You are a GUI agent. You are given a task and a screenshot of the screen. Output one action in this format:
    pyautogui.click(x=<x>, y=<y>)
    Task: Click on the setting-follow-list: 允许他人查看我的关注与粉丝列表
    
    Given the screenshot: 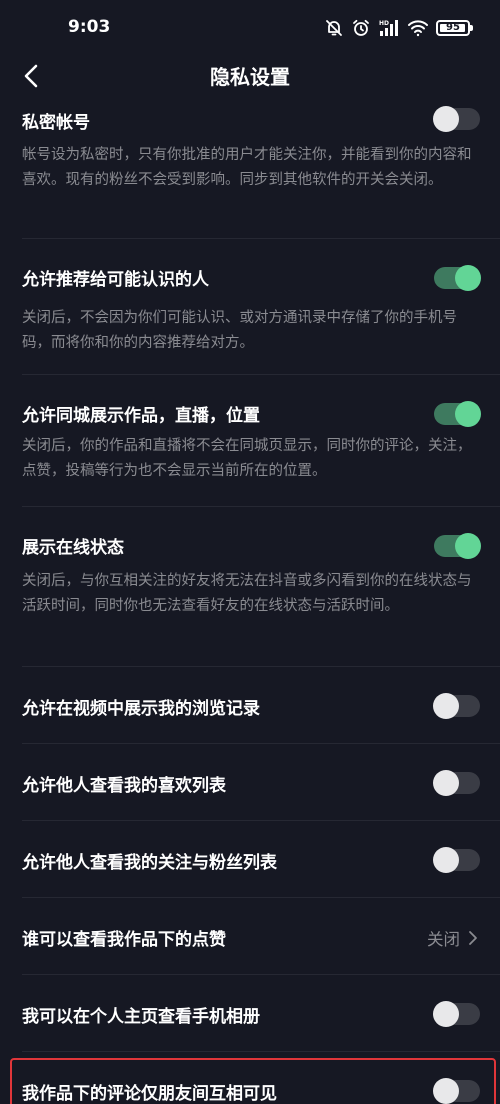 What is the action you would take?
    pyautogui.click(x=250, y=859)
    